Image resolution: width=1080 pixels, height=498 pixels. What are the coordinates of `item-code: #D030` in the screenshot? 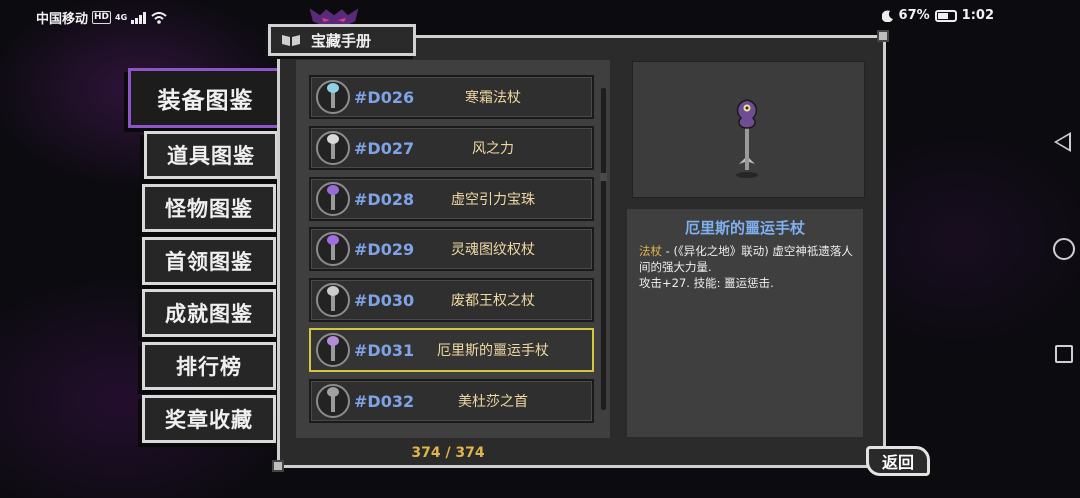 It's located at (384, 300).